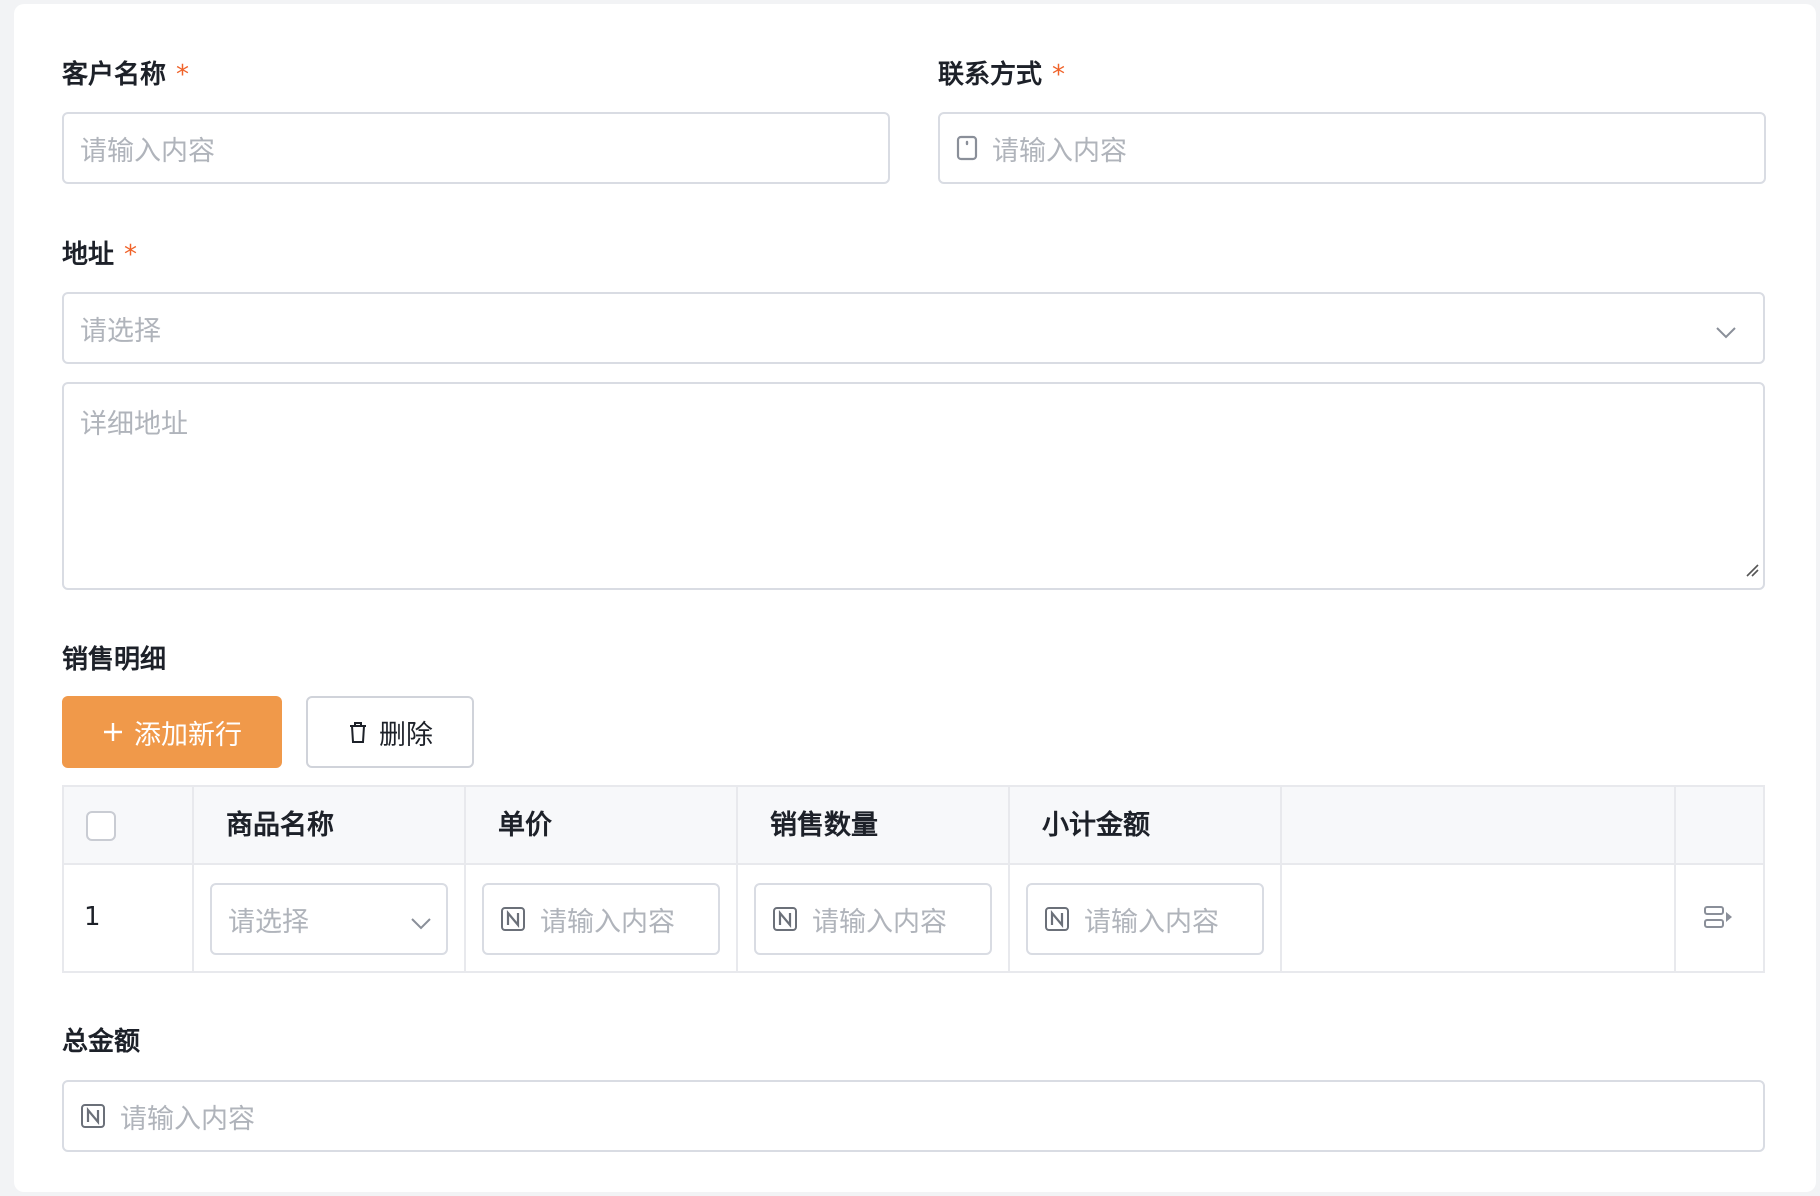 The height and width of the screenshot is (1196, 1820). Describe the element at coordinates (101, 826) in the screenshot. I see `select-all-checkbox` at that location.